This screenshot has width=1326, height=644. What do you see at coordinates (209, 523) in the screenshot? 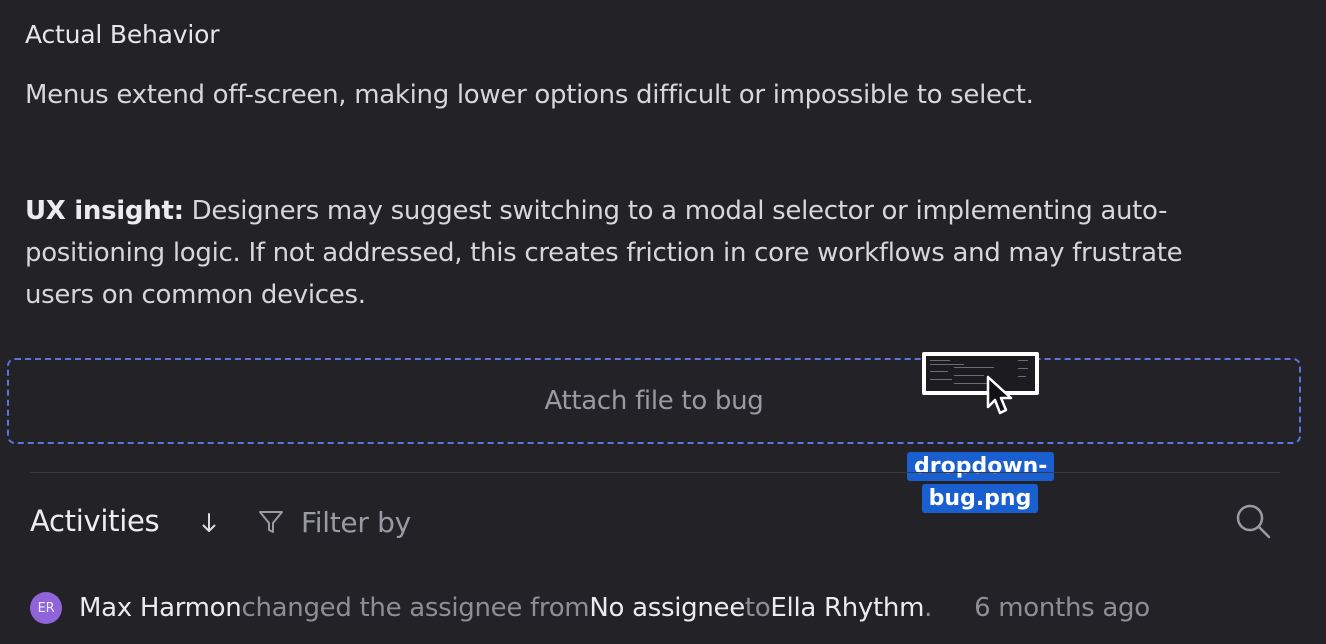
I see `arrow-down-icon` at bounding box center [209, 523].